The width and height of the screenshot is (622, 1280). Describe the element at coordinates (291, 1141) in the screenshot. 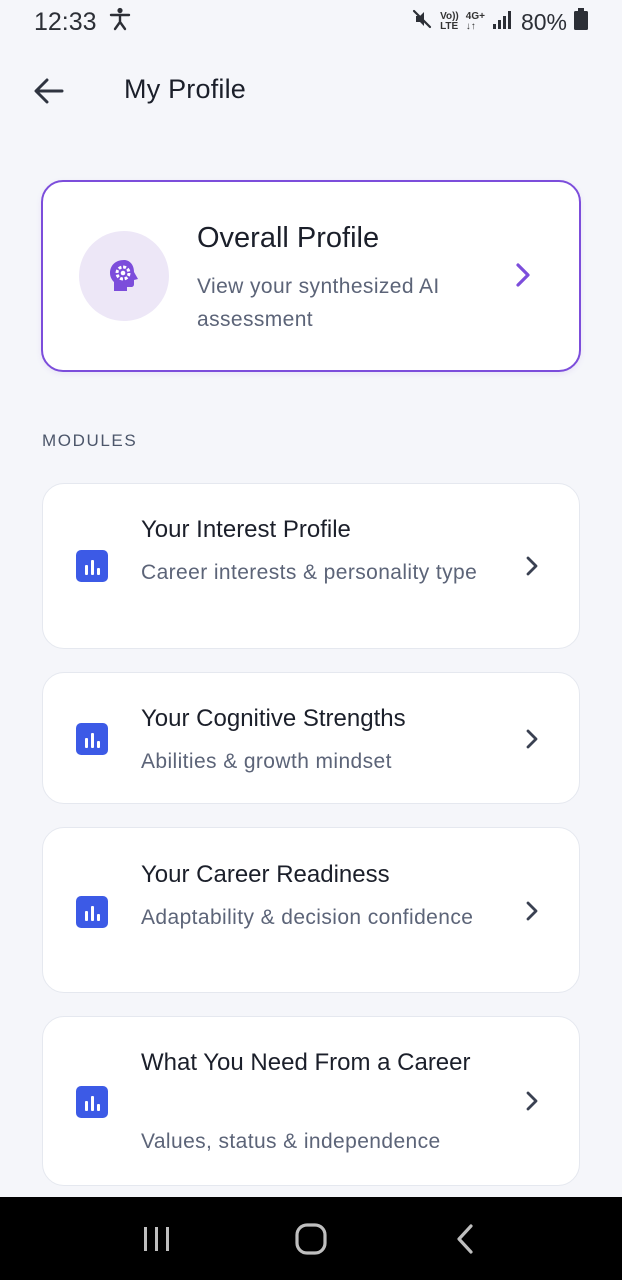

I see `module-subtitle: Values, status & independence` at that location.